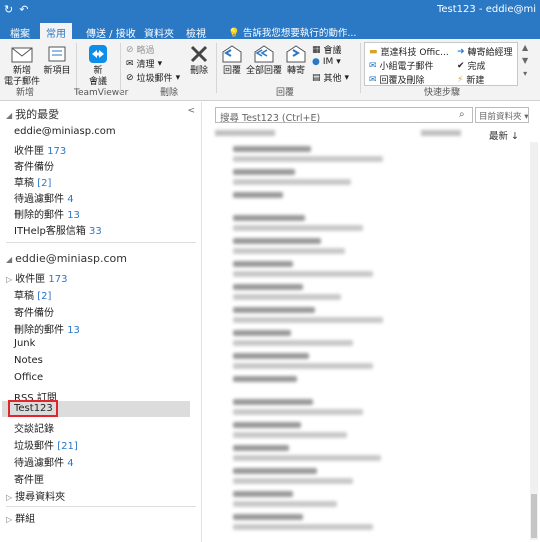 This screenshot has height=542, width=540. Describe the element at coordinates (34, 165) in the screenshot. I see `sidebar-item-sent-fav: 寄件備份` at that location.